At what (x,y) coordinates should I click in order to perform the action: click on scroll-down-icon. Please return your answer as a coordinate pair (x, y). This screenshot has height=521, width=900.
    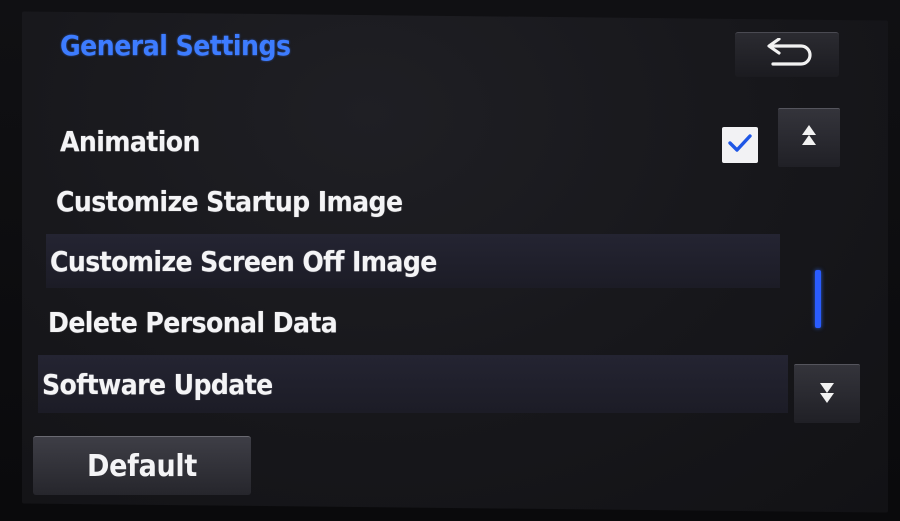
    Looking at the image, I should click on (827, 394).